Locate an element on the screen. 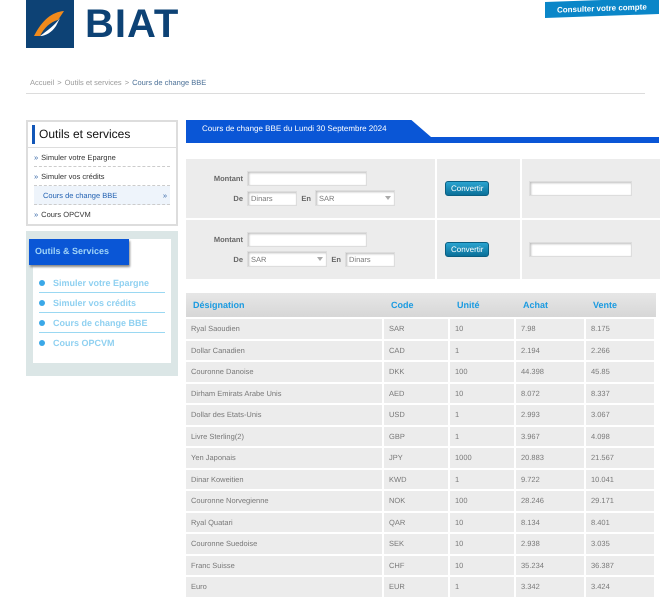 The height and width of the screenshot is (604, 667). column-header: Vente is located at coordinates (621, 305).